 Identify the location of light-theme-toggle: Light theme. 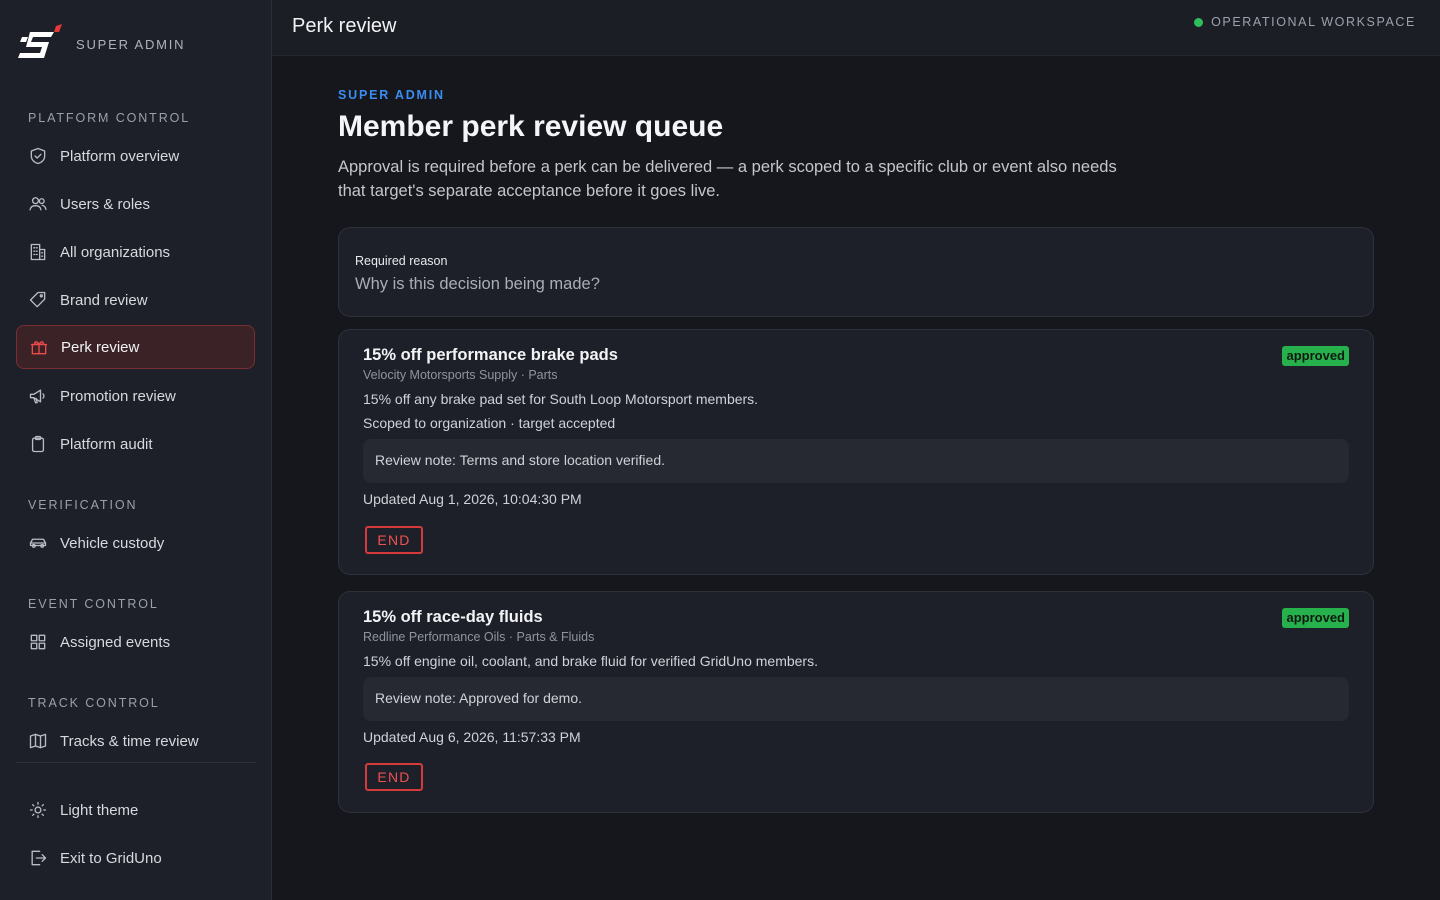
(135, 810).